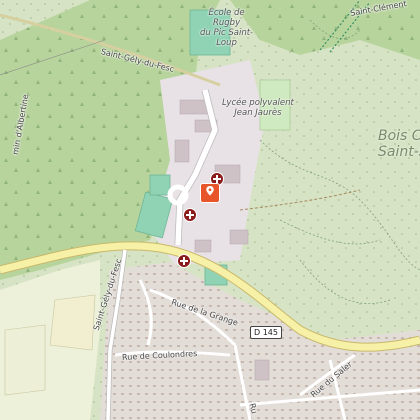  I want to click on bois-label: Bois C Saint-Sau, so click(399, 144).